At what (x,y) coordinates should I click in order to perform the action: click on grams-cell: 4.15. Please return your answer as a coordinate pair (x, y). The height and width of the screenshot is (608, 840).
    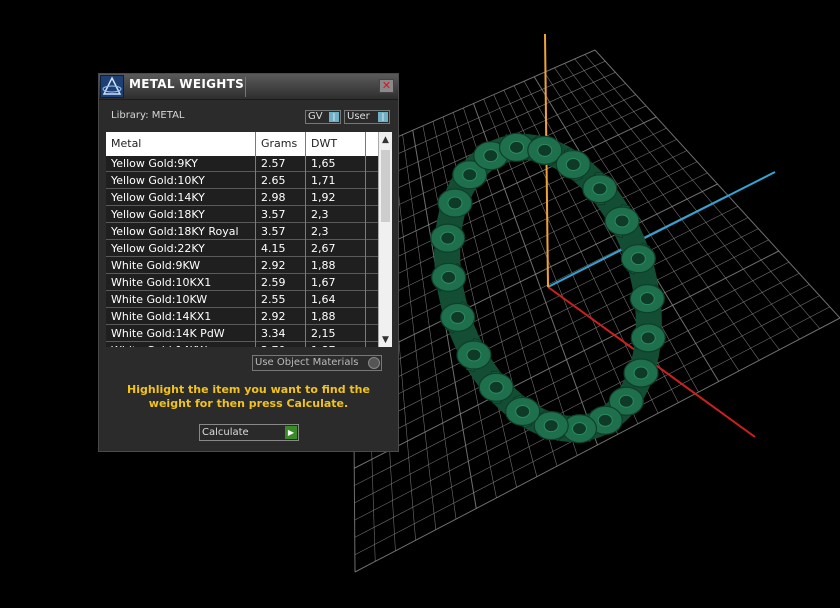
    Looking at the image, I should click on (273, 248).